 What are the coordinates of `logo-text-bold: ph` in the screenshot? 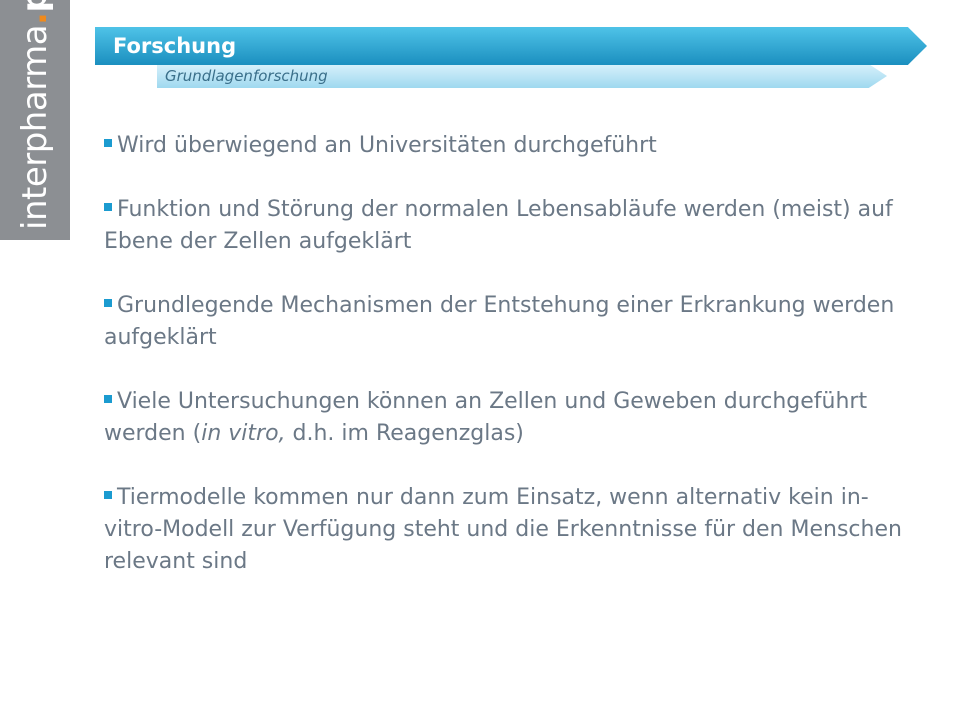 It's located at (35, 6).